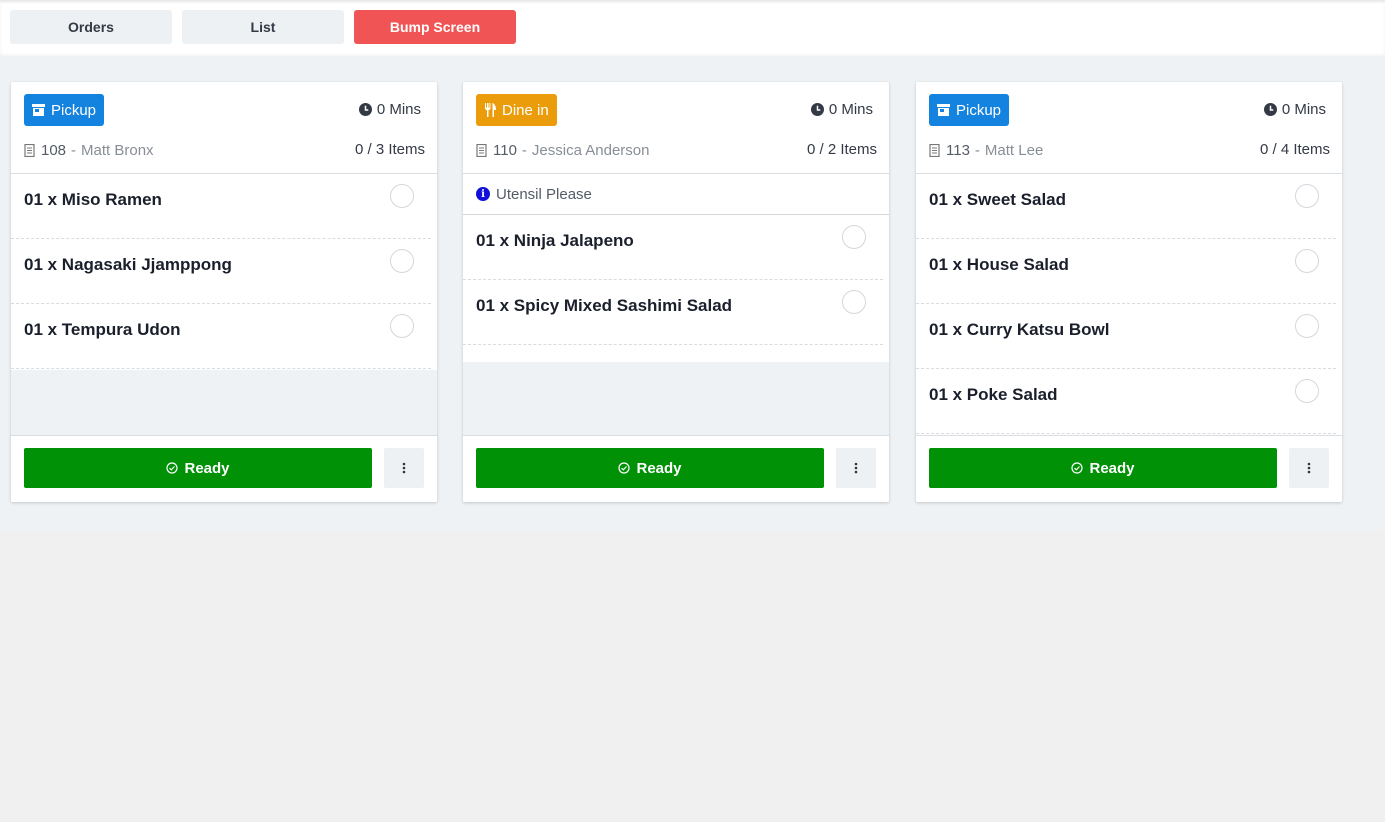 Image resolution: width=1385 pixels, height=822 pixels. What do you see at coordinates (483, 194) in the screenshot?
I see `info-icon: i` at bounding box center [483, 194].